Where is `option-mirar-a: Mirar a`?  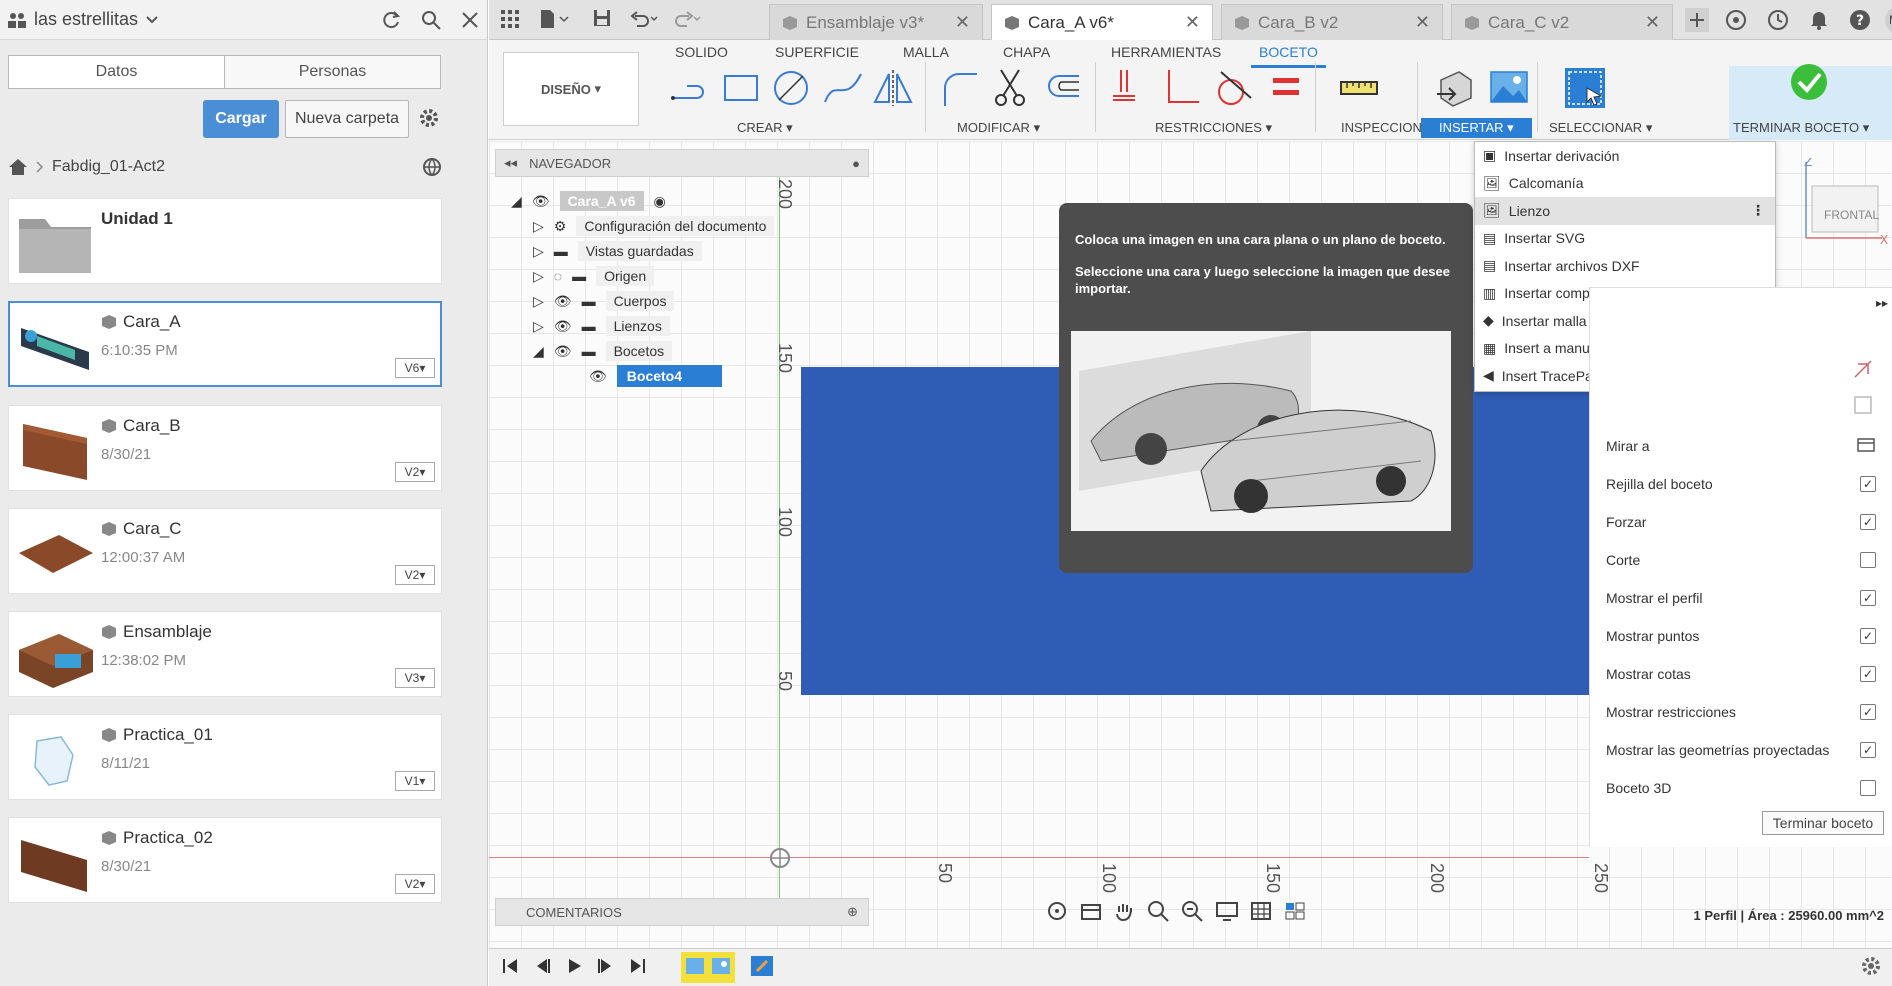 option-mirar-a: Mirar a is located at coordinates (1741, 446).